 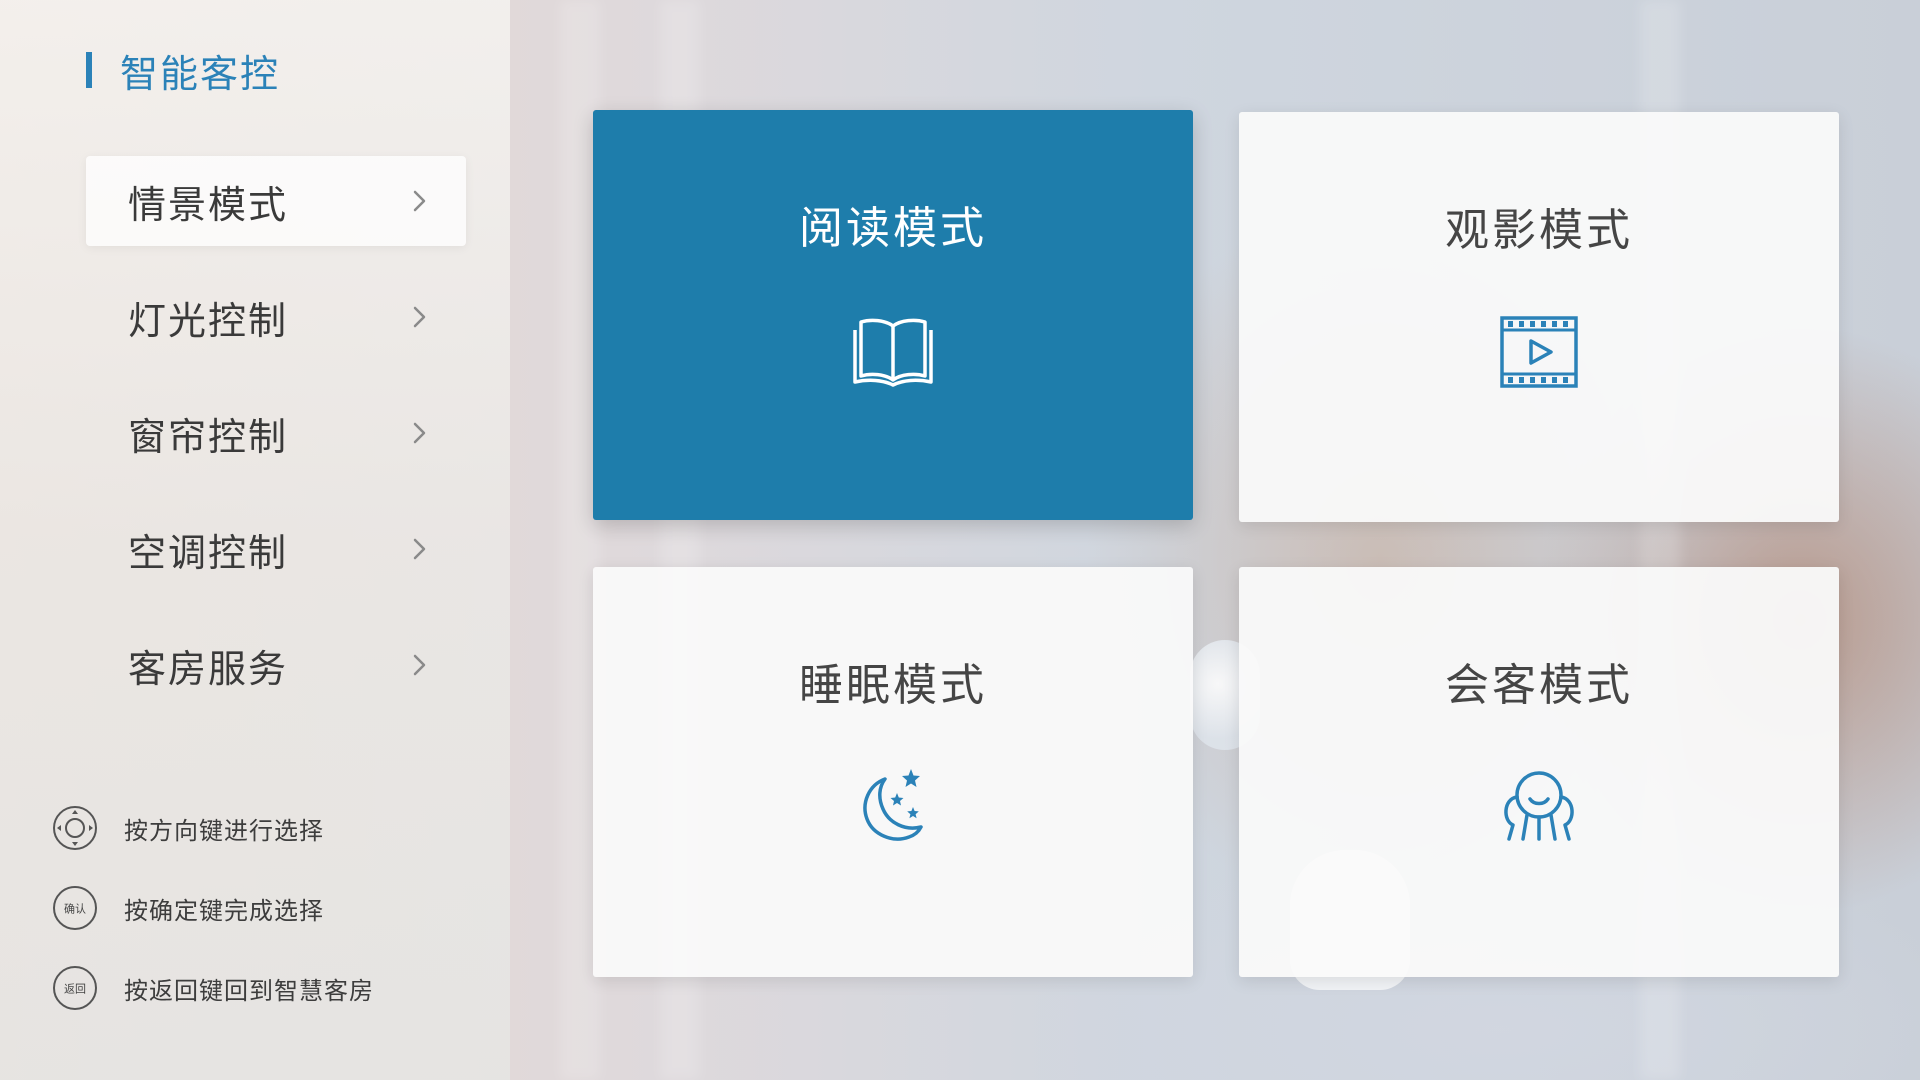 I want to click on moon-stars-icon, so click(x=893, y=805).